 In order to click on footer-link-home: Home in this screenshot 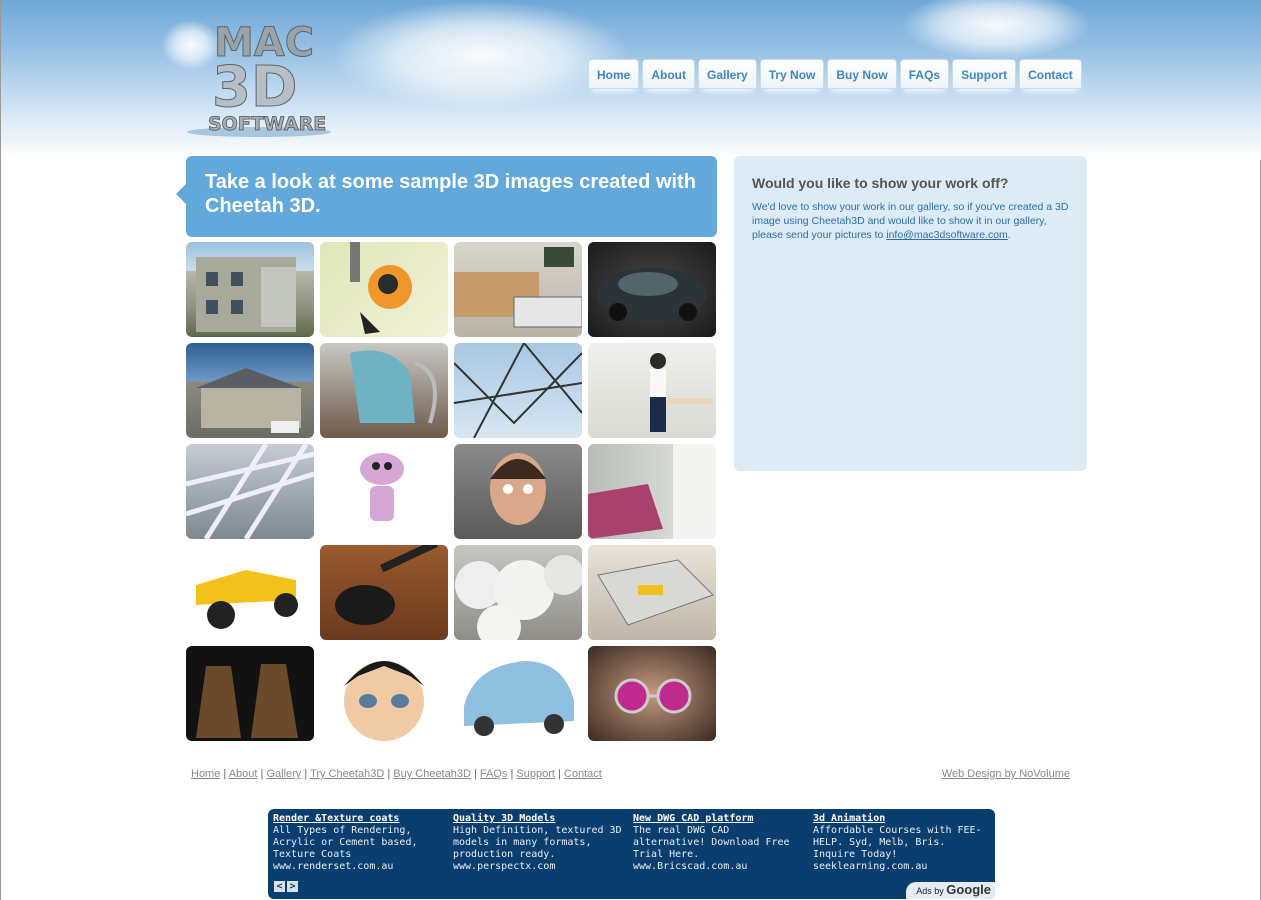, I will do `click(205, 774)`.